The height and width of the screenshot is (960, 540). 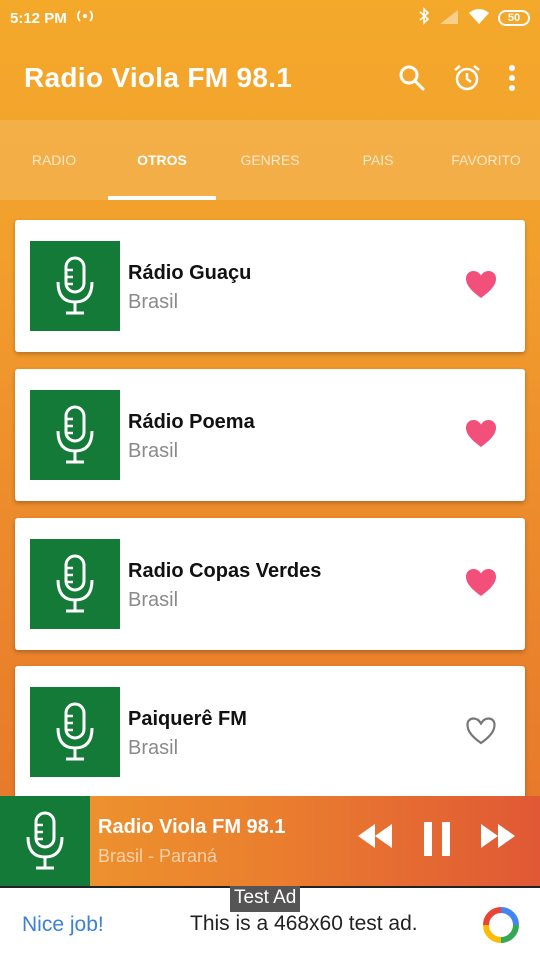 I want to click on rewind-icon, so click(x=375, y=836).